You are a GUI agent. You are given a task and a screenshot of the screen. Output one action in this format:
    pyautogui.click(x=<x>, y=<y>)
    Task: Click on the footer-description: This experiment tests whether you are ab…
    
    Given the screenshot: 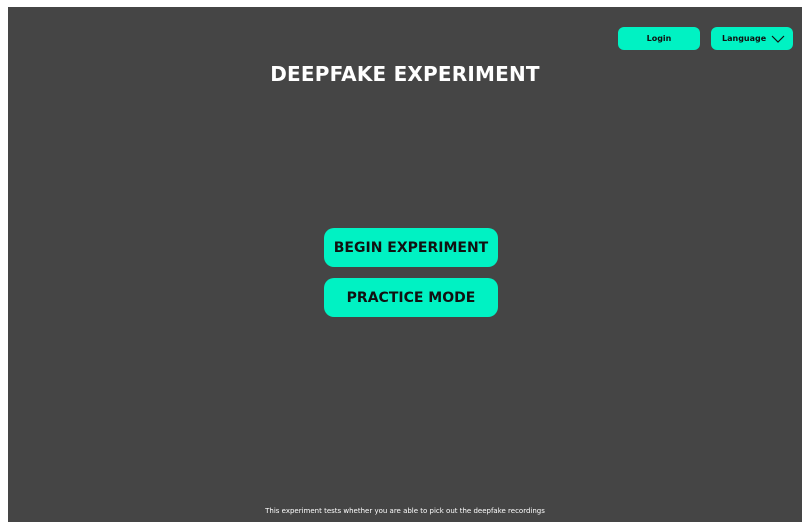 What is the action you would take?
    pyautogui.click(x=405, y=511)
    